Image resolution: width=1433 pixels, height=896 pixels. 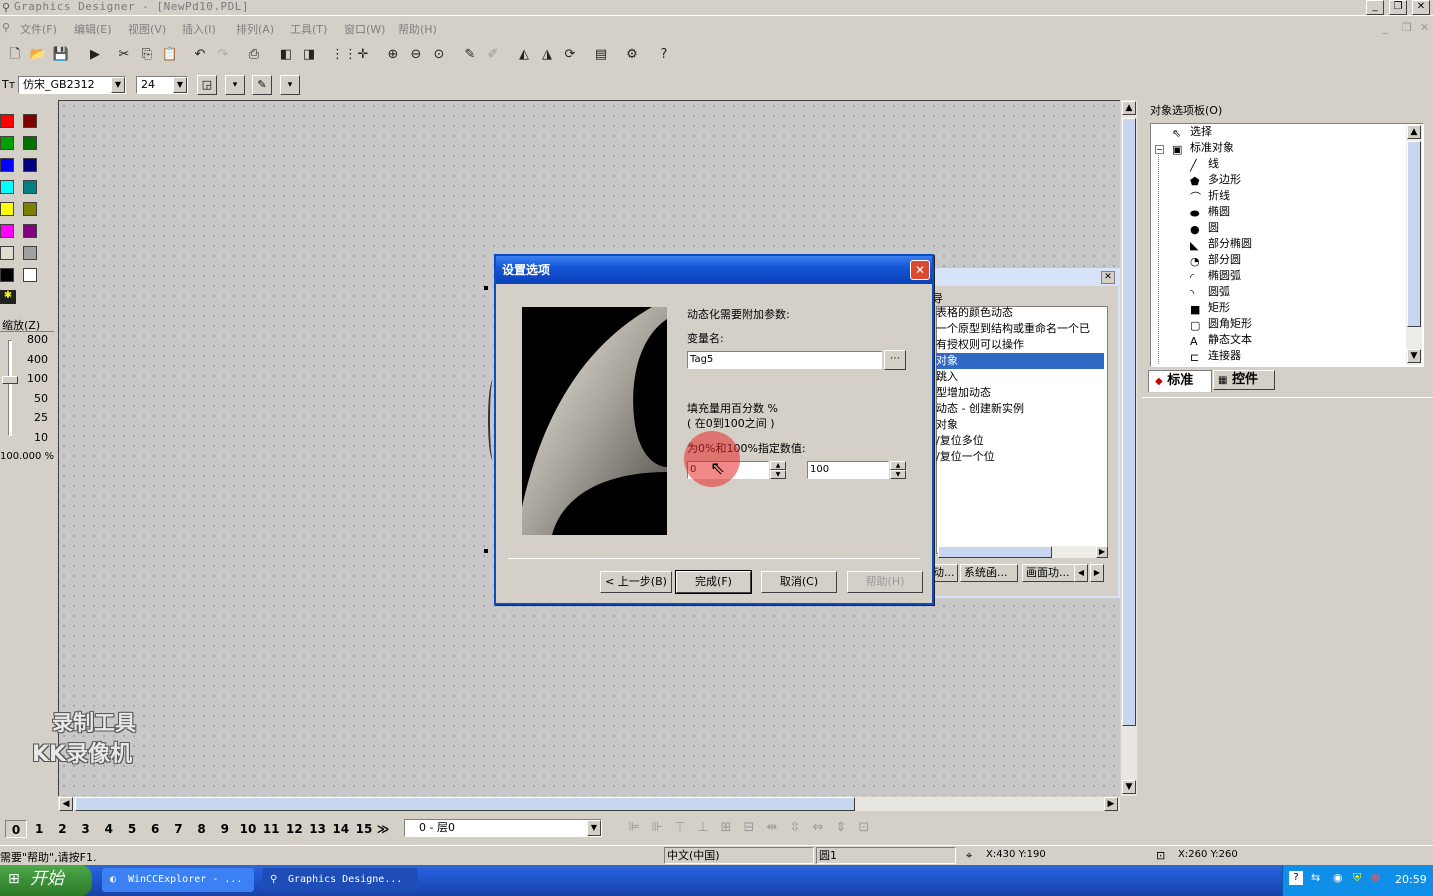 I want to click on wizard-hscroll-thumb, so click(x=995, y=552).